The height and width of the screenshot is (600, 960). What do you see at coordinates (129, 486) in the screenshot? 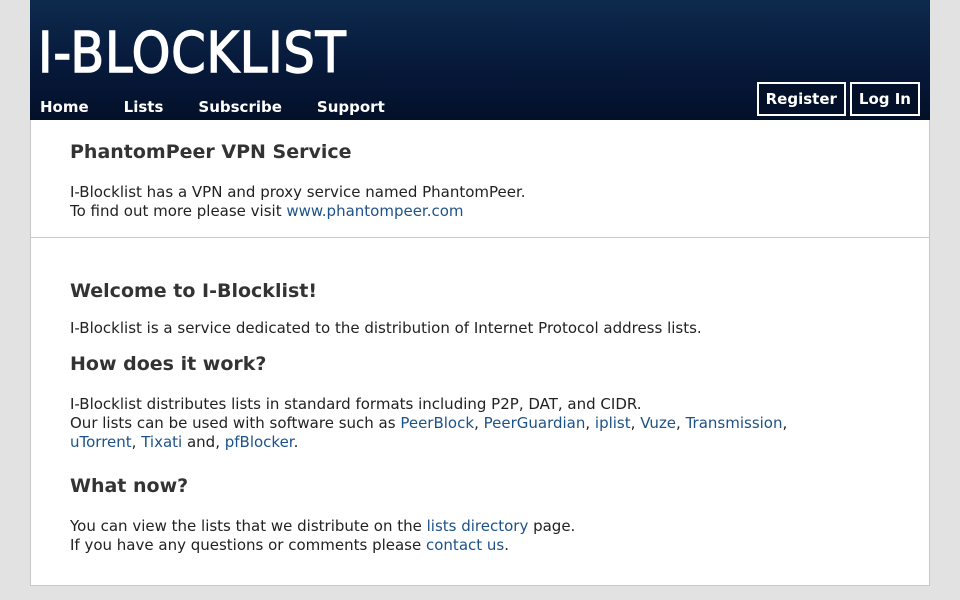
I see `what-title: What now?` at bounding box center [129, 486].